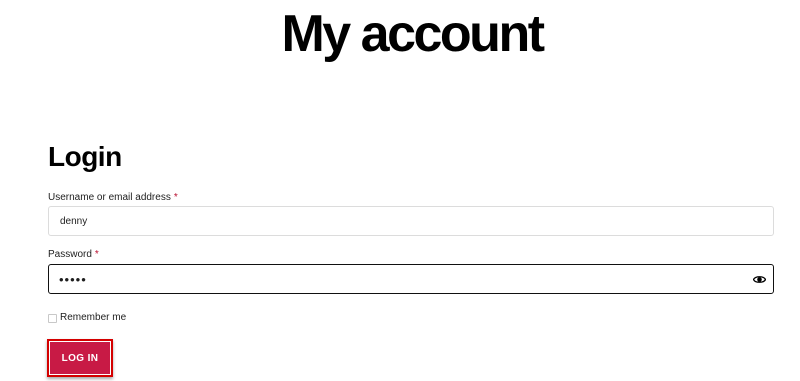 The height and width of the screenshot is (381, 800). What do you see at coordinates (52, 318) in the screenshot?
I see `remember-me-checkbox` at bounding box center [52, 318].